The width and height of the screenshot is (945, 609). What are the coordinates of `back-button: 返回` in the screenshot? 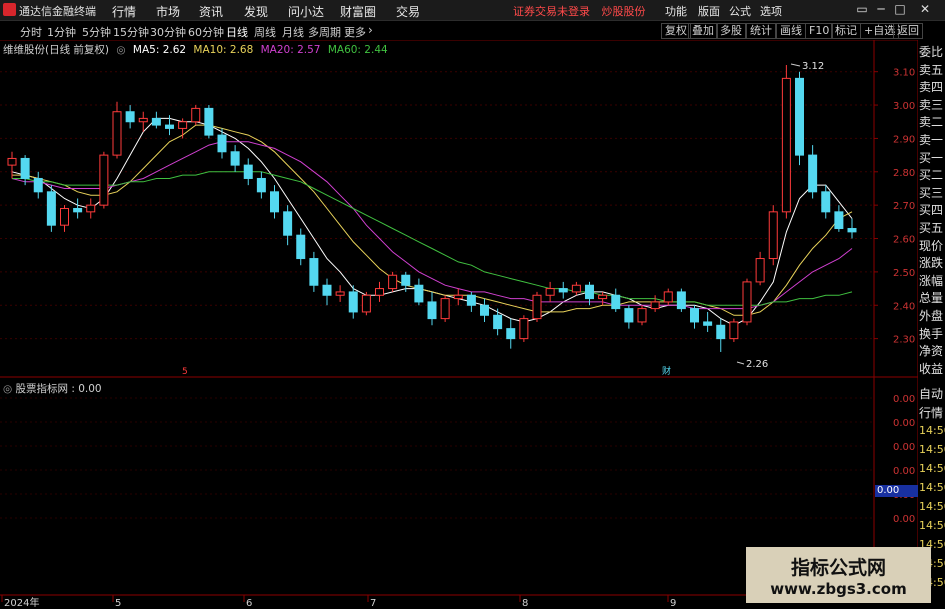 It's located at (908, 31).